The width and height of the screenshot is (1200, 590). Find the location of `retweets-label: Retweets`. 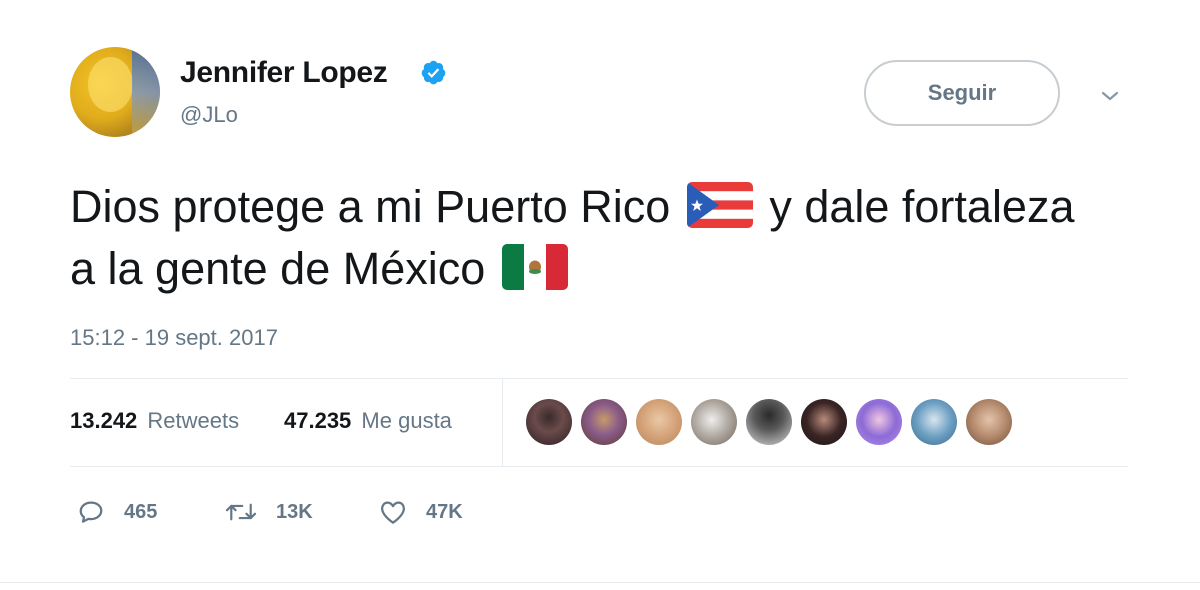

retweets-label: Retweets is located at coordinates (193, 420).